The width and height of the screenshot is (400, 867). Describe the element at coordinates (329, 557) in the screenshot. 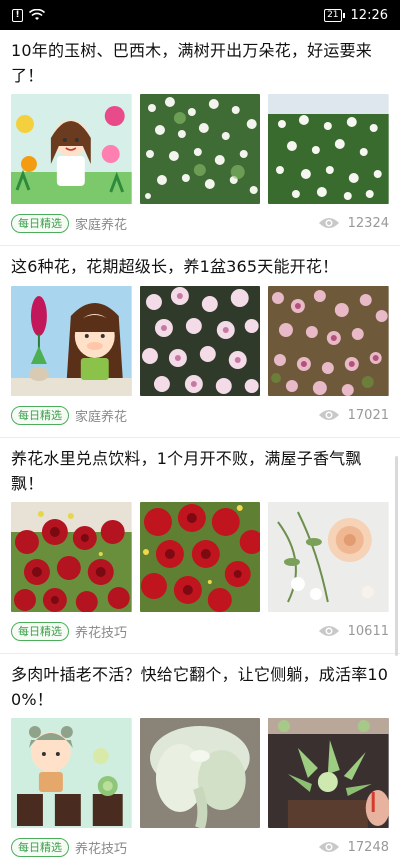

I see `thumbnail-peach-rose` at that location.